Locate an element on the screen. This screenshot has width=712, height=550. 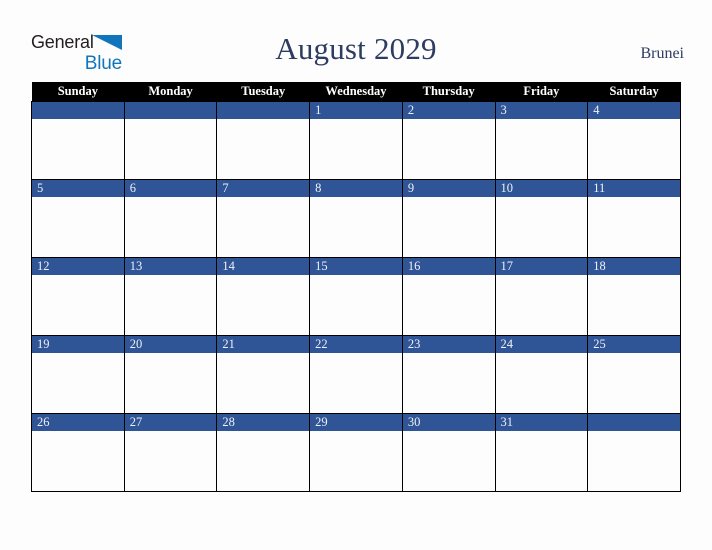
calendar-day-cell: 28 is located at coordinates (263, 452).